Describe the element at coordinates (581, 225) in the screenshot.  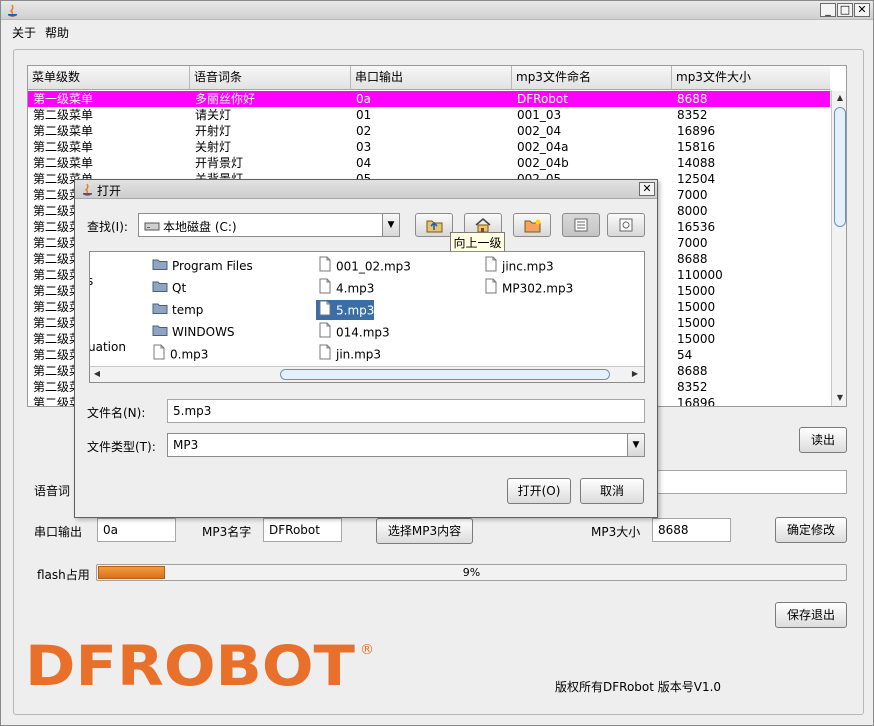
I see `list-view-button` at that location.